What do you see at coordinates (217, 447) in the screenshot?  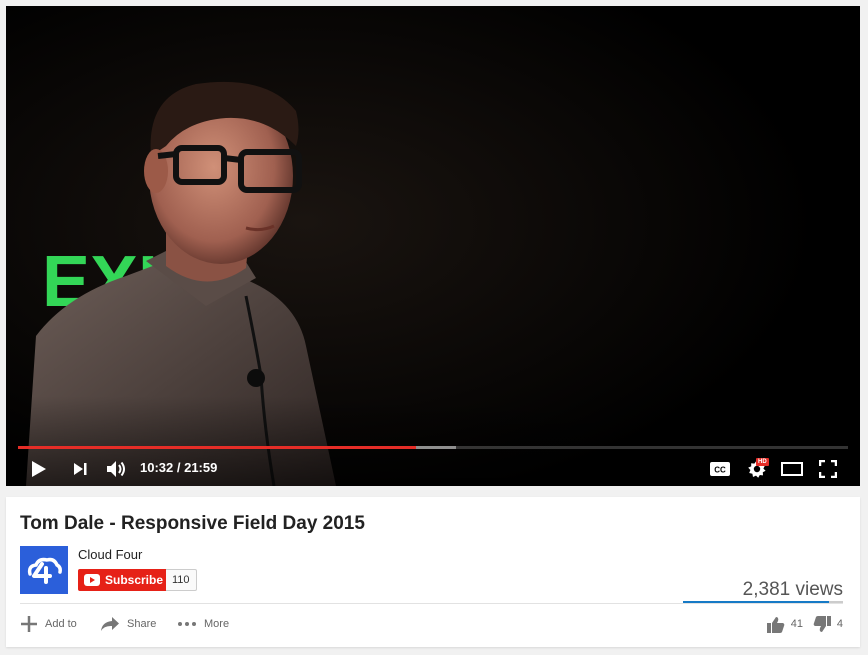 I see `progress-played` at bounding box center [217, 447].